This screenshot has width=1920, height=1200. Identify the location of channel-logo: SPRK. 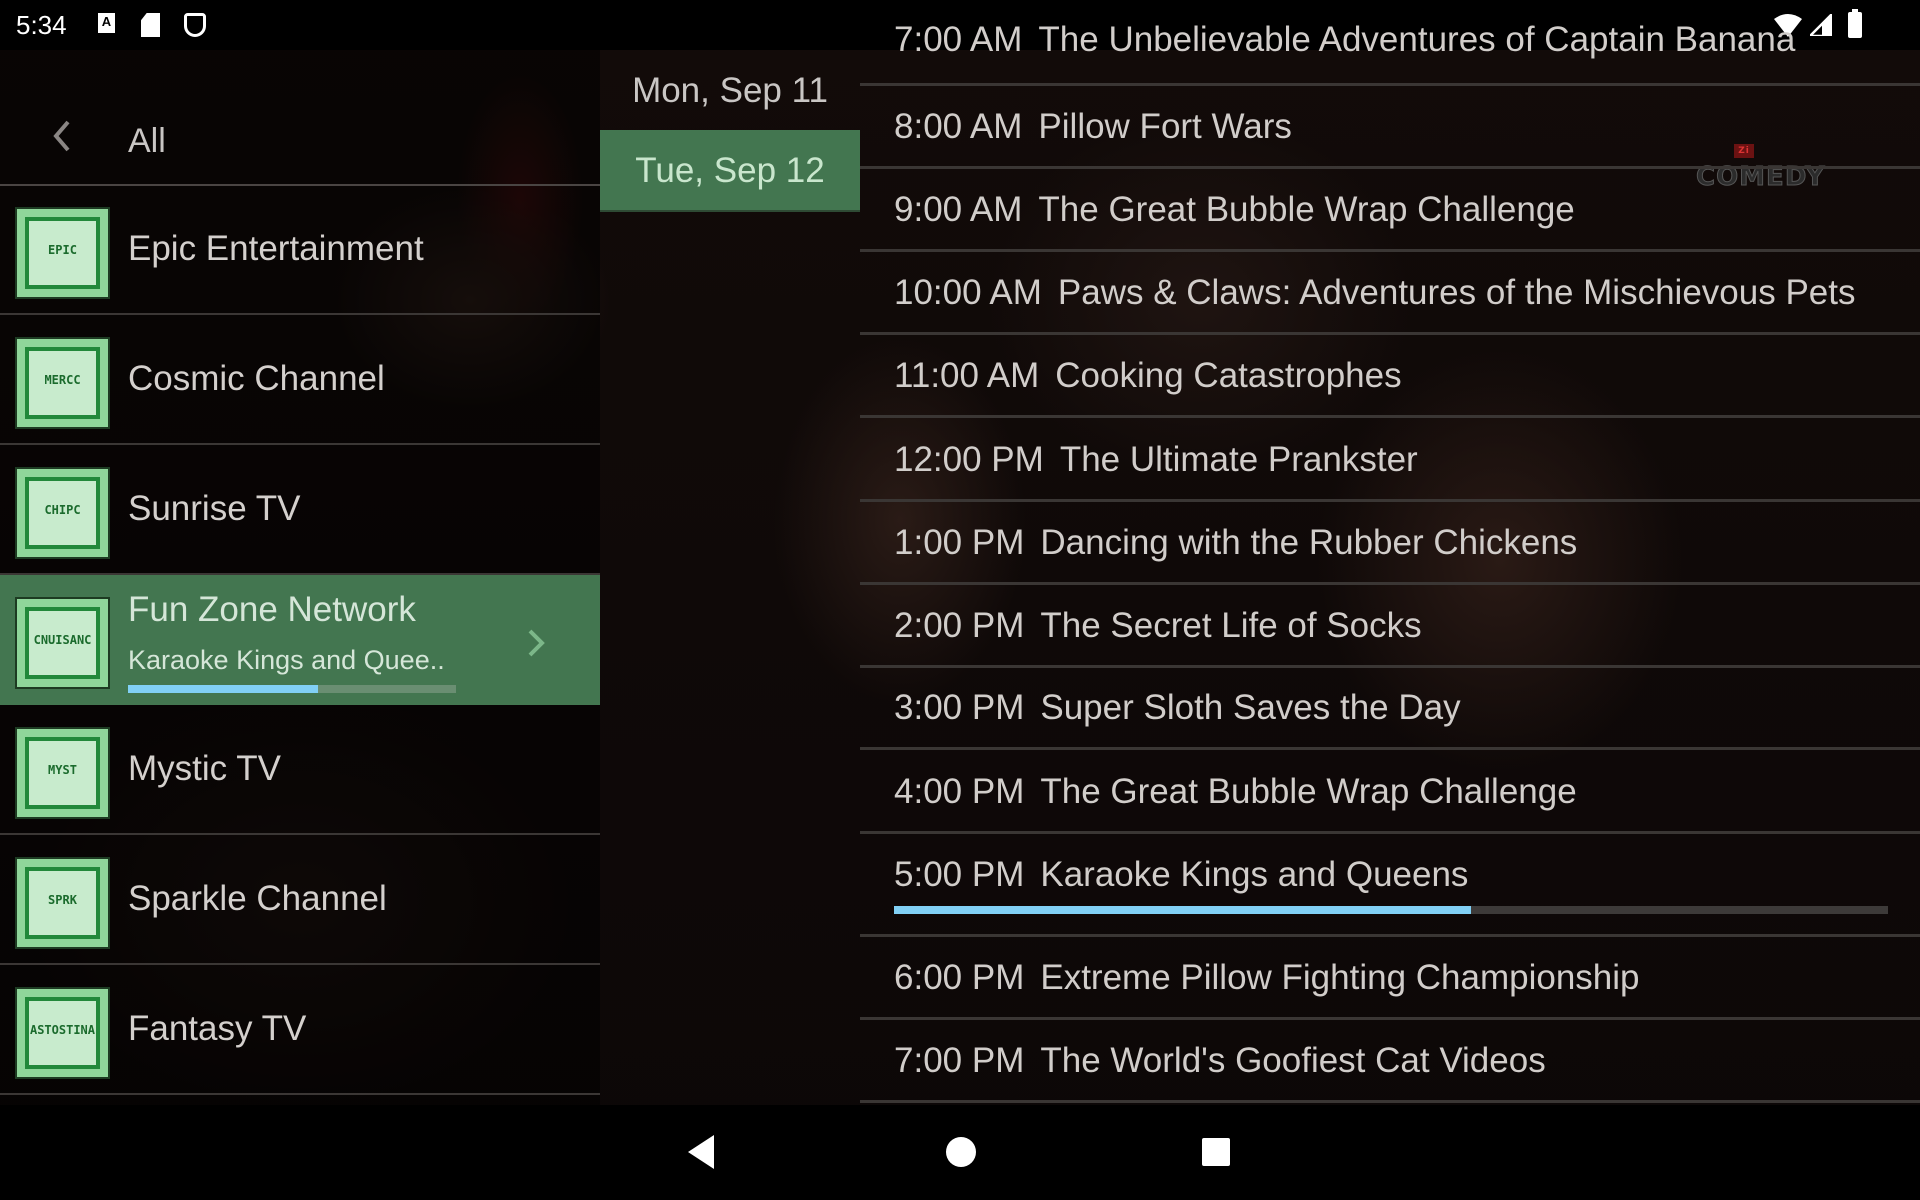
(62, 903).